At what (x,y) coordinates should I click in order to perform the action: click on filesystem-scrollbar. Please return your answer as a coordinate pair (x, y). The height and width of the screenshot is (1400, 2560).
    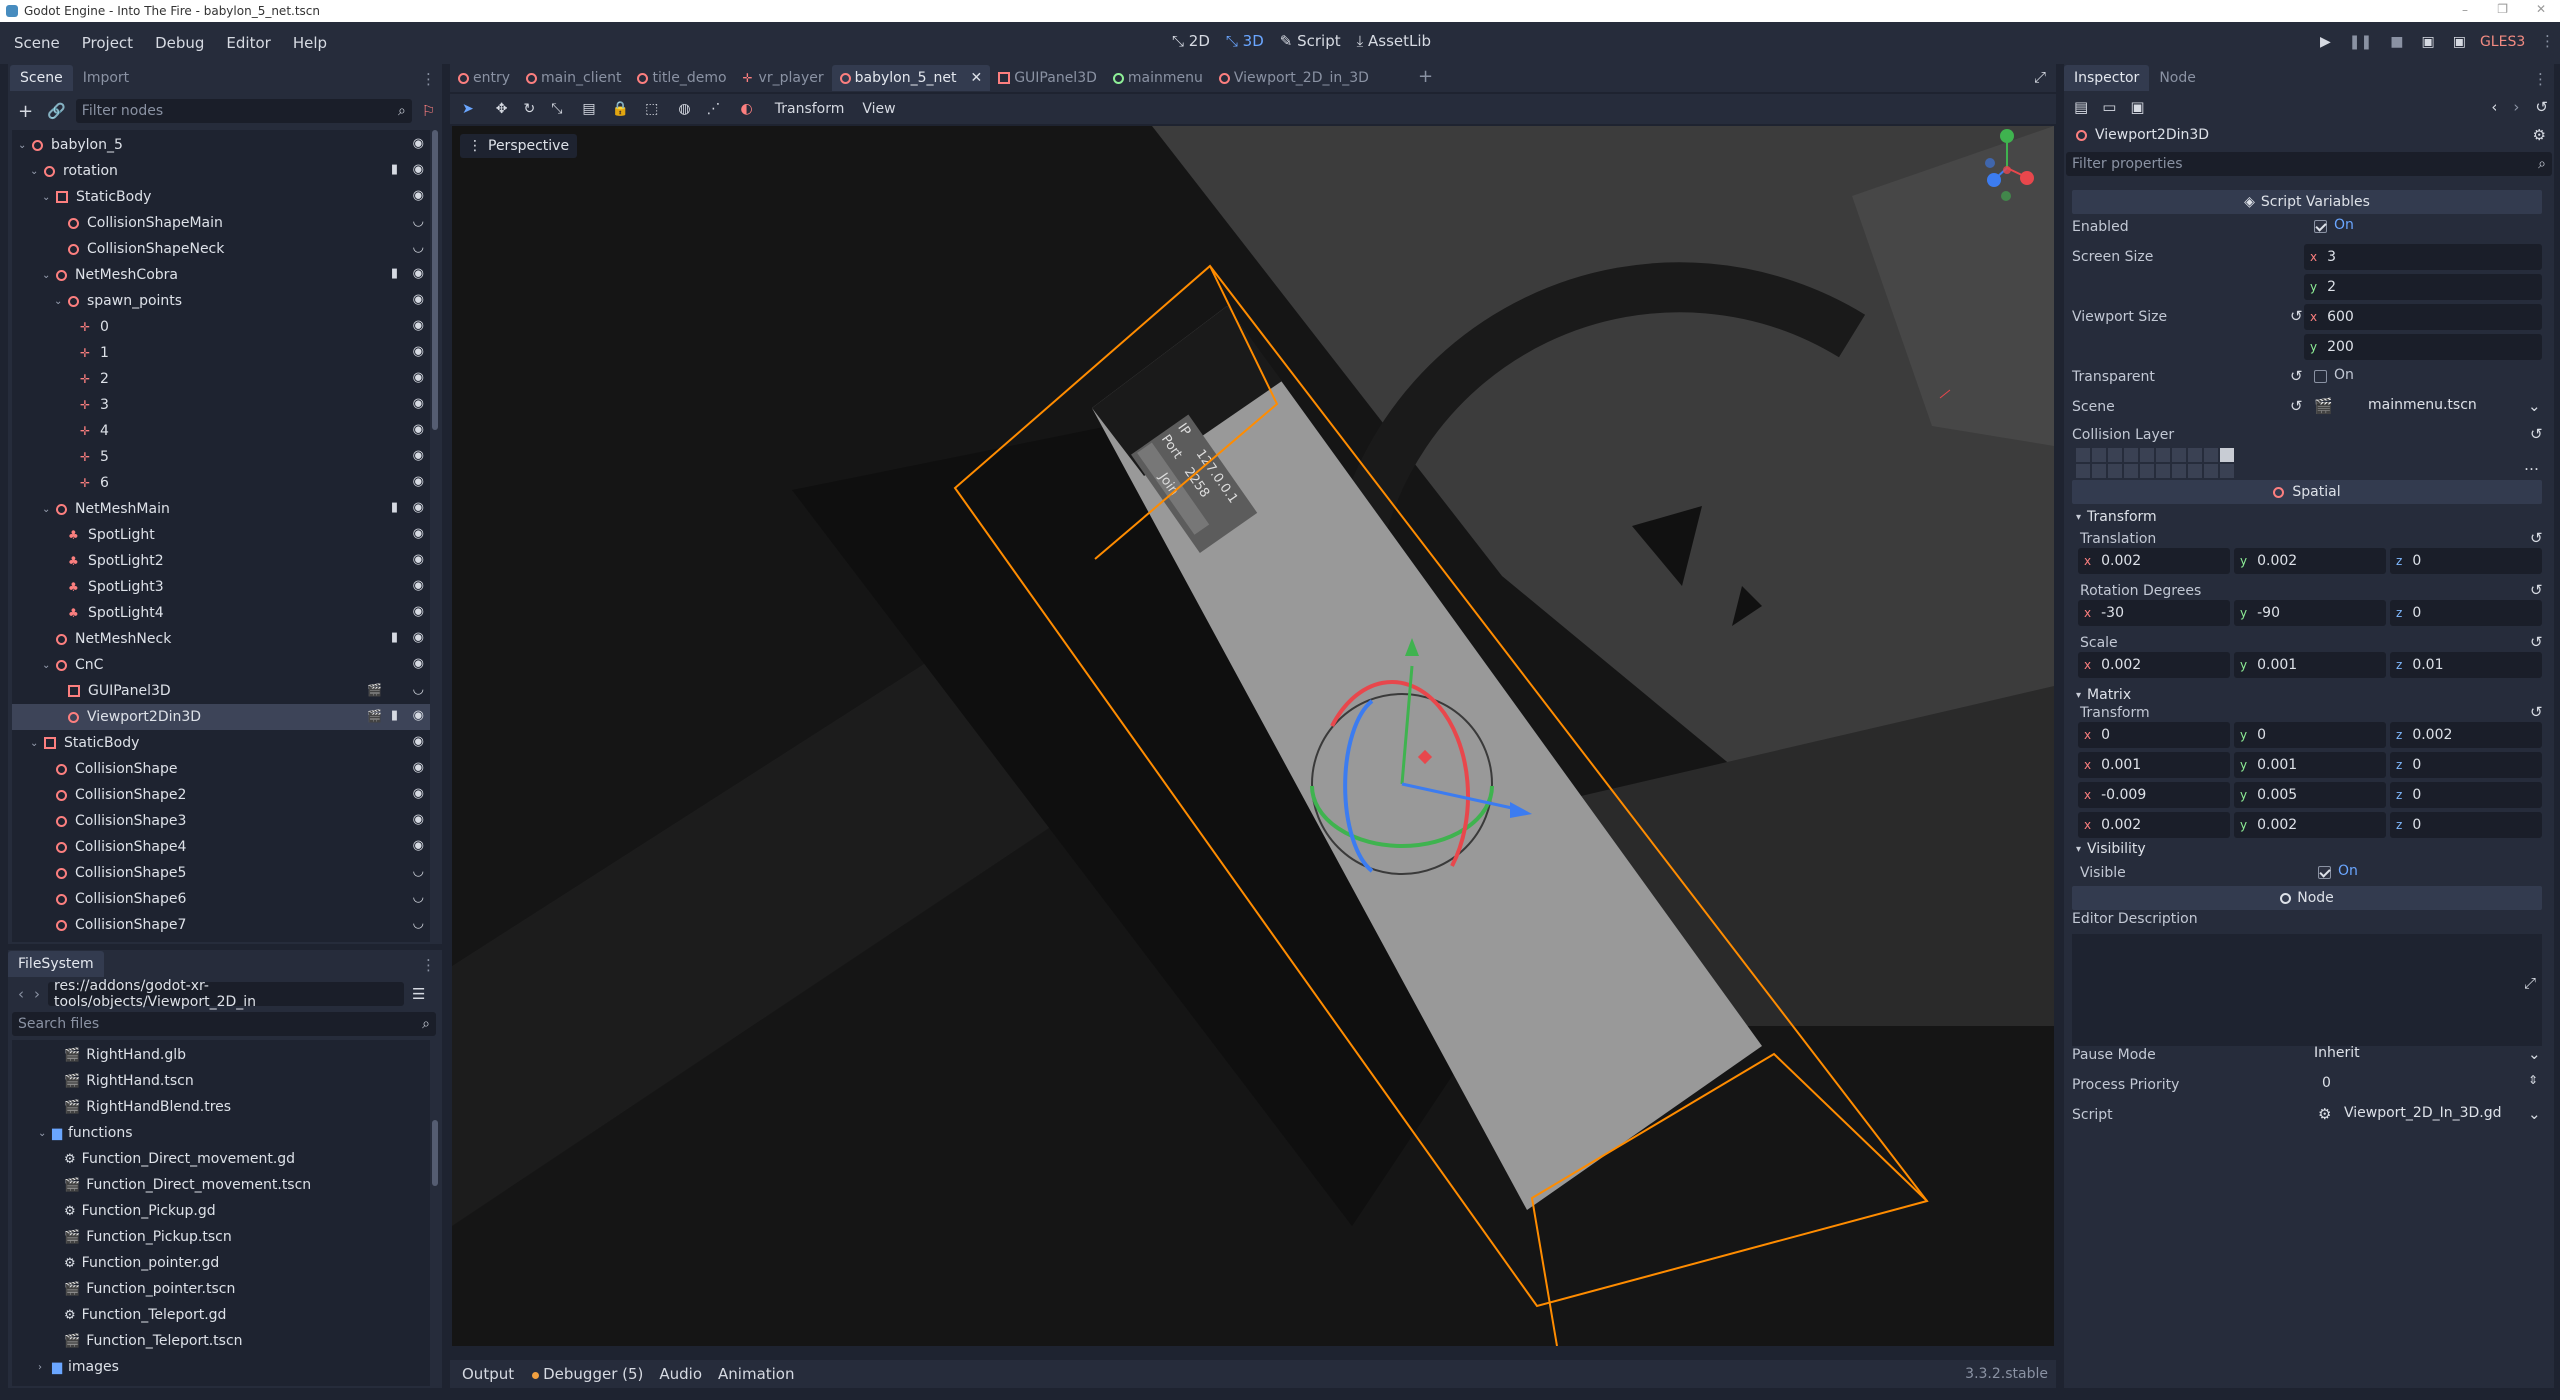
    Looking at the image, I should click on (435, 1153).